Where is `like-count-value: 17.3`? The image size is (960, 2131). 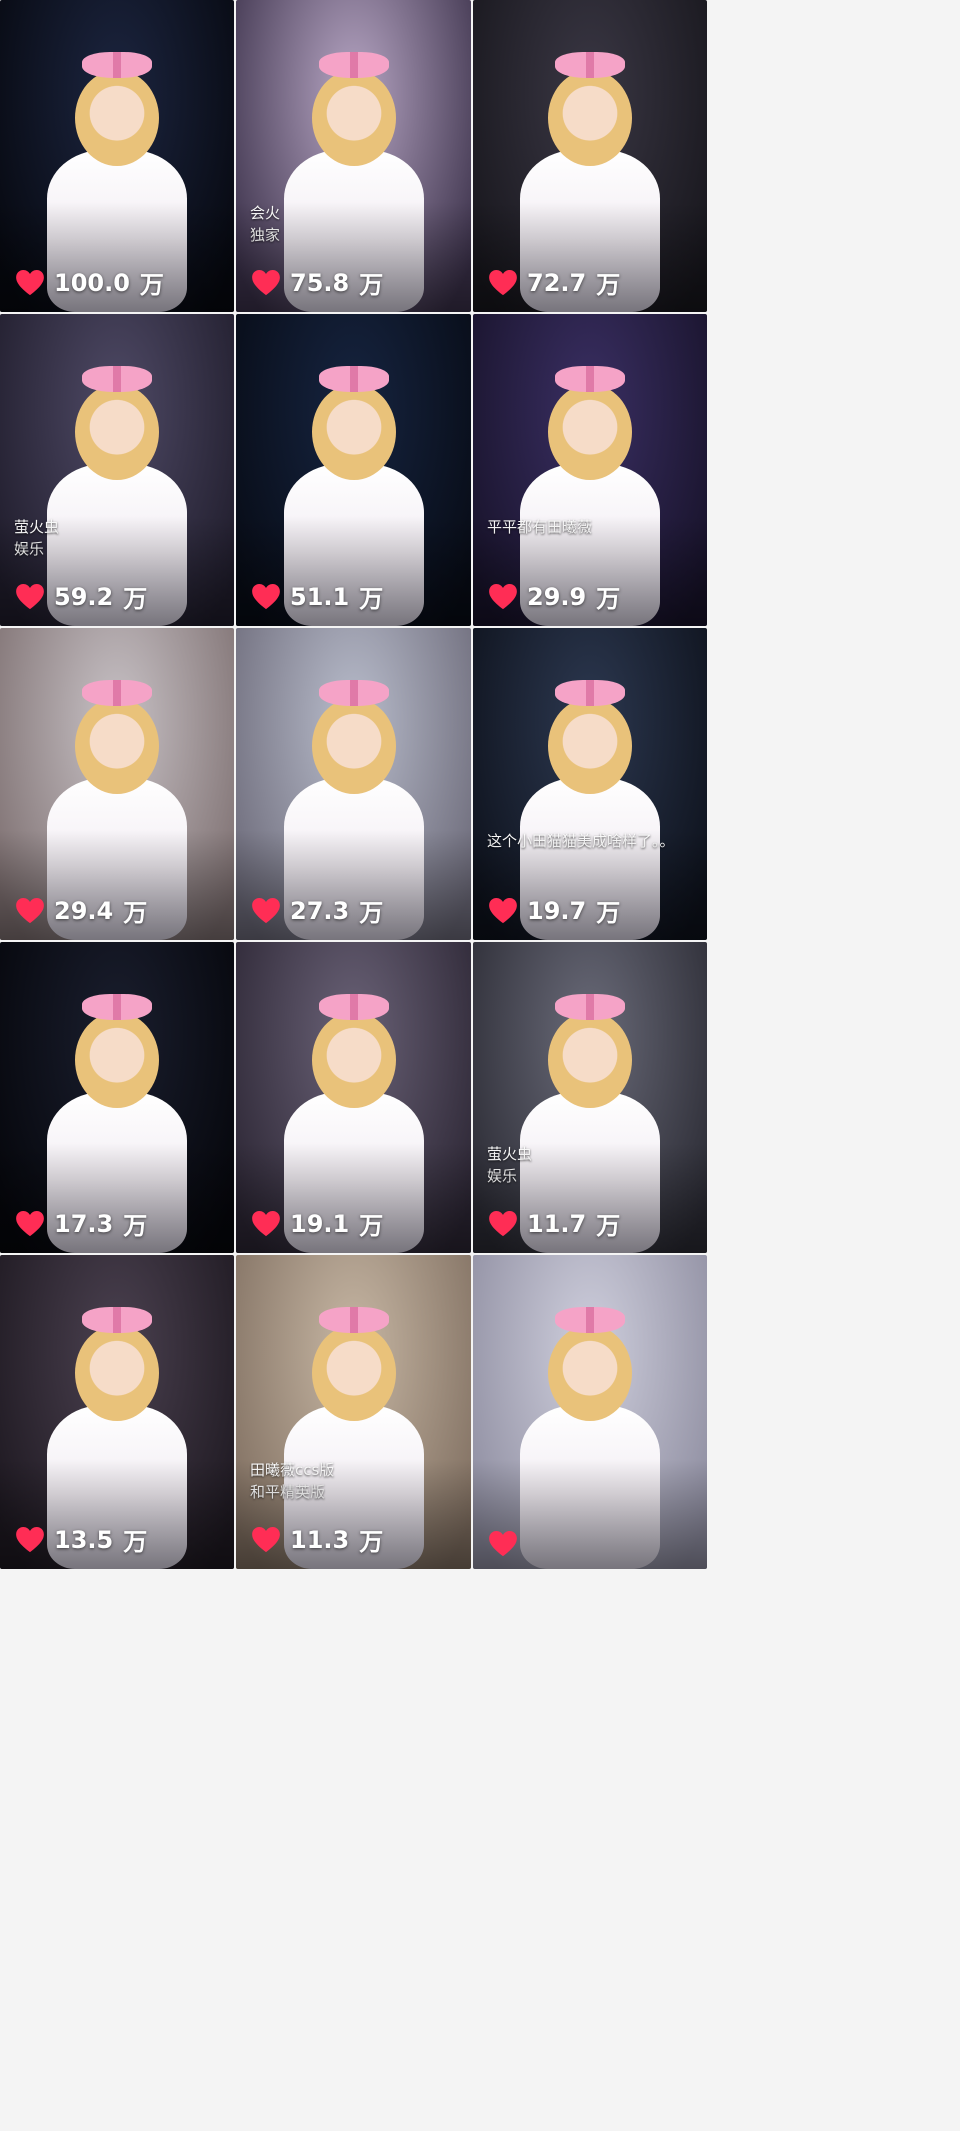
like-count-value: 17.3 is located at coordinates (84, 1223).